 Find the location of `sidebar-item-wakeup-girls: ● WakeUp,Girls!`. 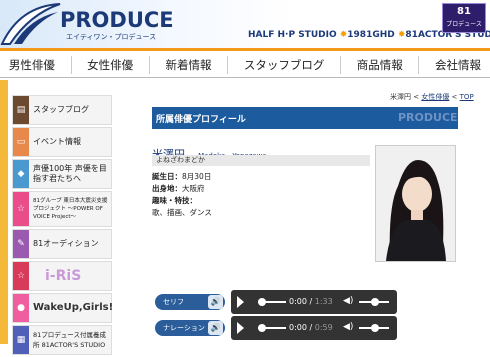

sidebar-item-wakeup-girls: ● WakeUp,Girls! is located at coordinates (63, 308).